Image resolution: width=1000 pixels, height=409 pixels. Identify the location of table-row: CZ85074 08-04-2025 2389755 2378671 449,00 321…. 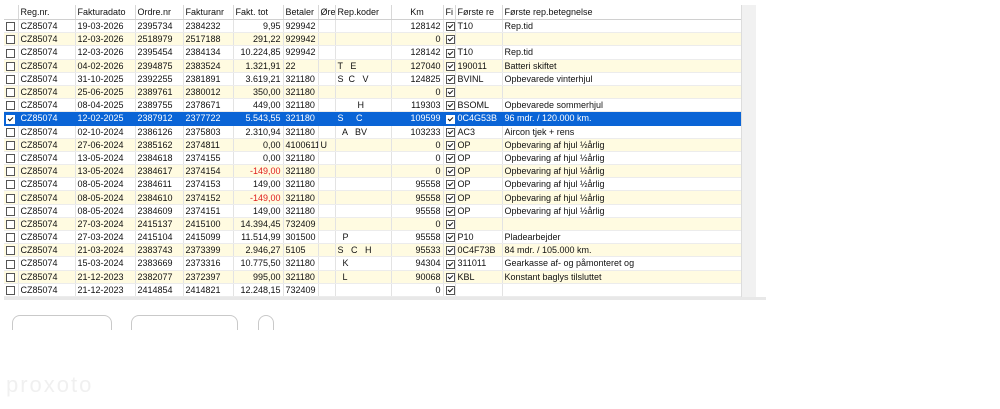
(373, 105).